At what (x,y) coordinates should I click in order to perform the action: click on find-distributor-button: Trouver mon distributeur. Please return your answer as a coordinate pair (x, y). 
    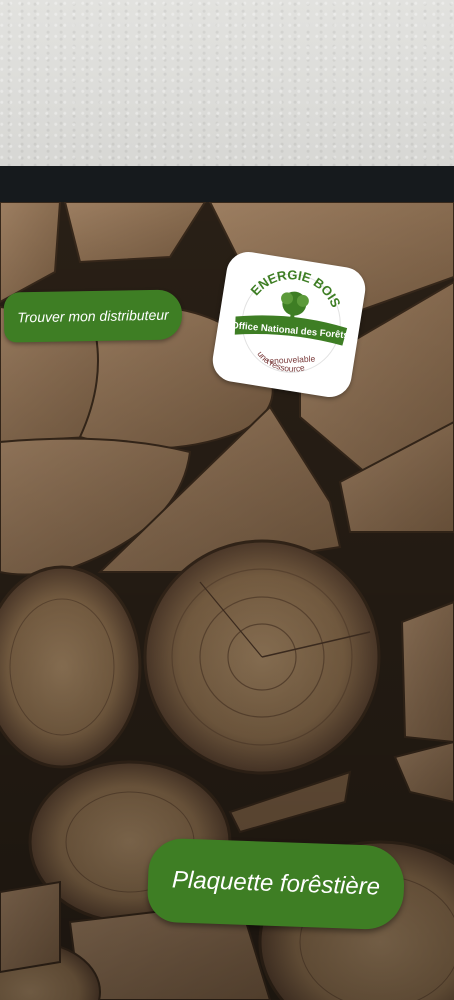
    Looking at the image, I should click on (93, 316).